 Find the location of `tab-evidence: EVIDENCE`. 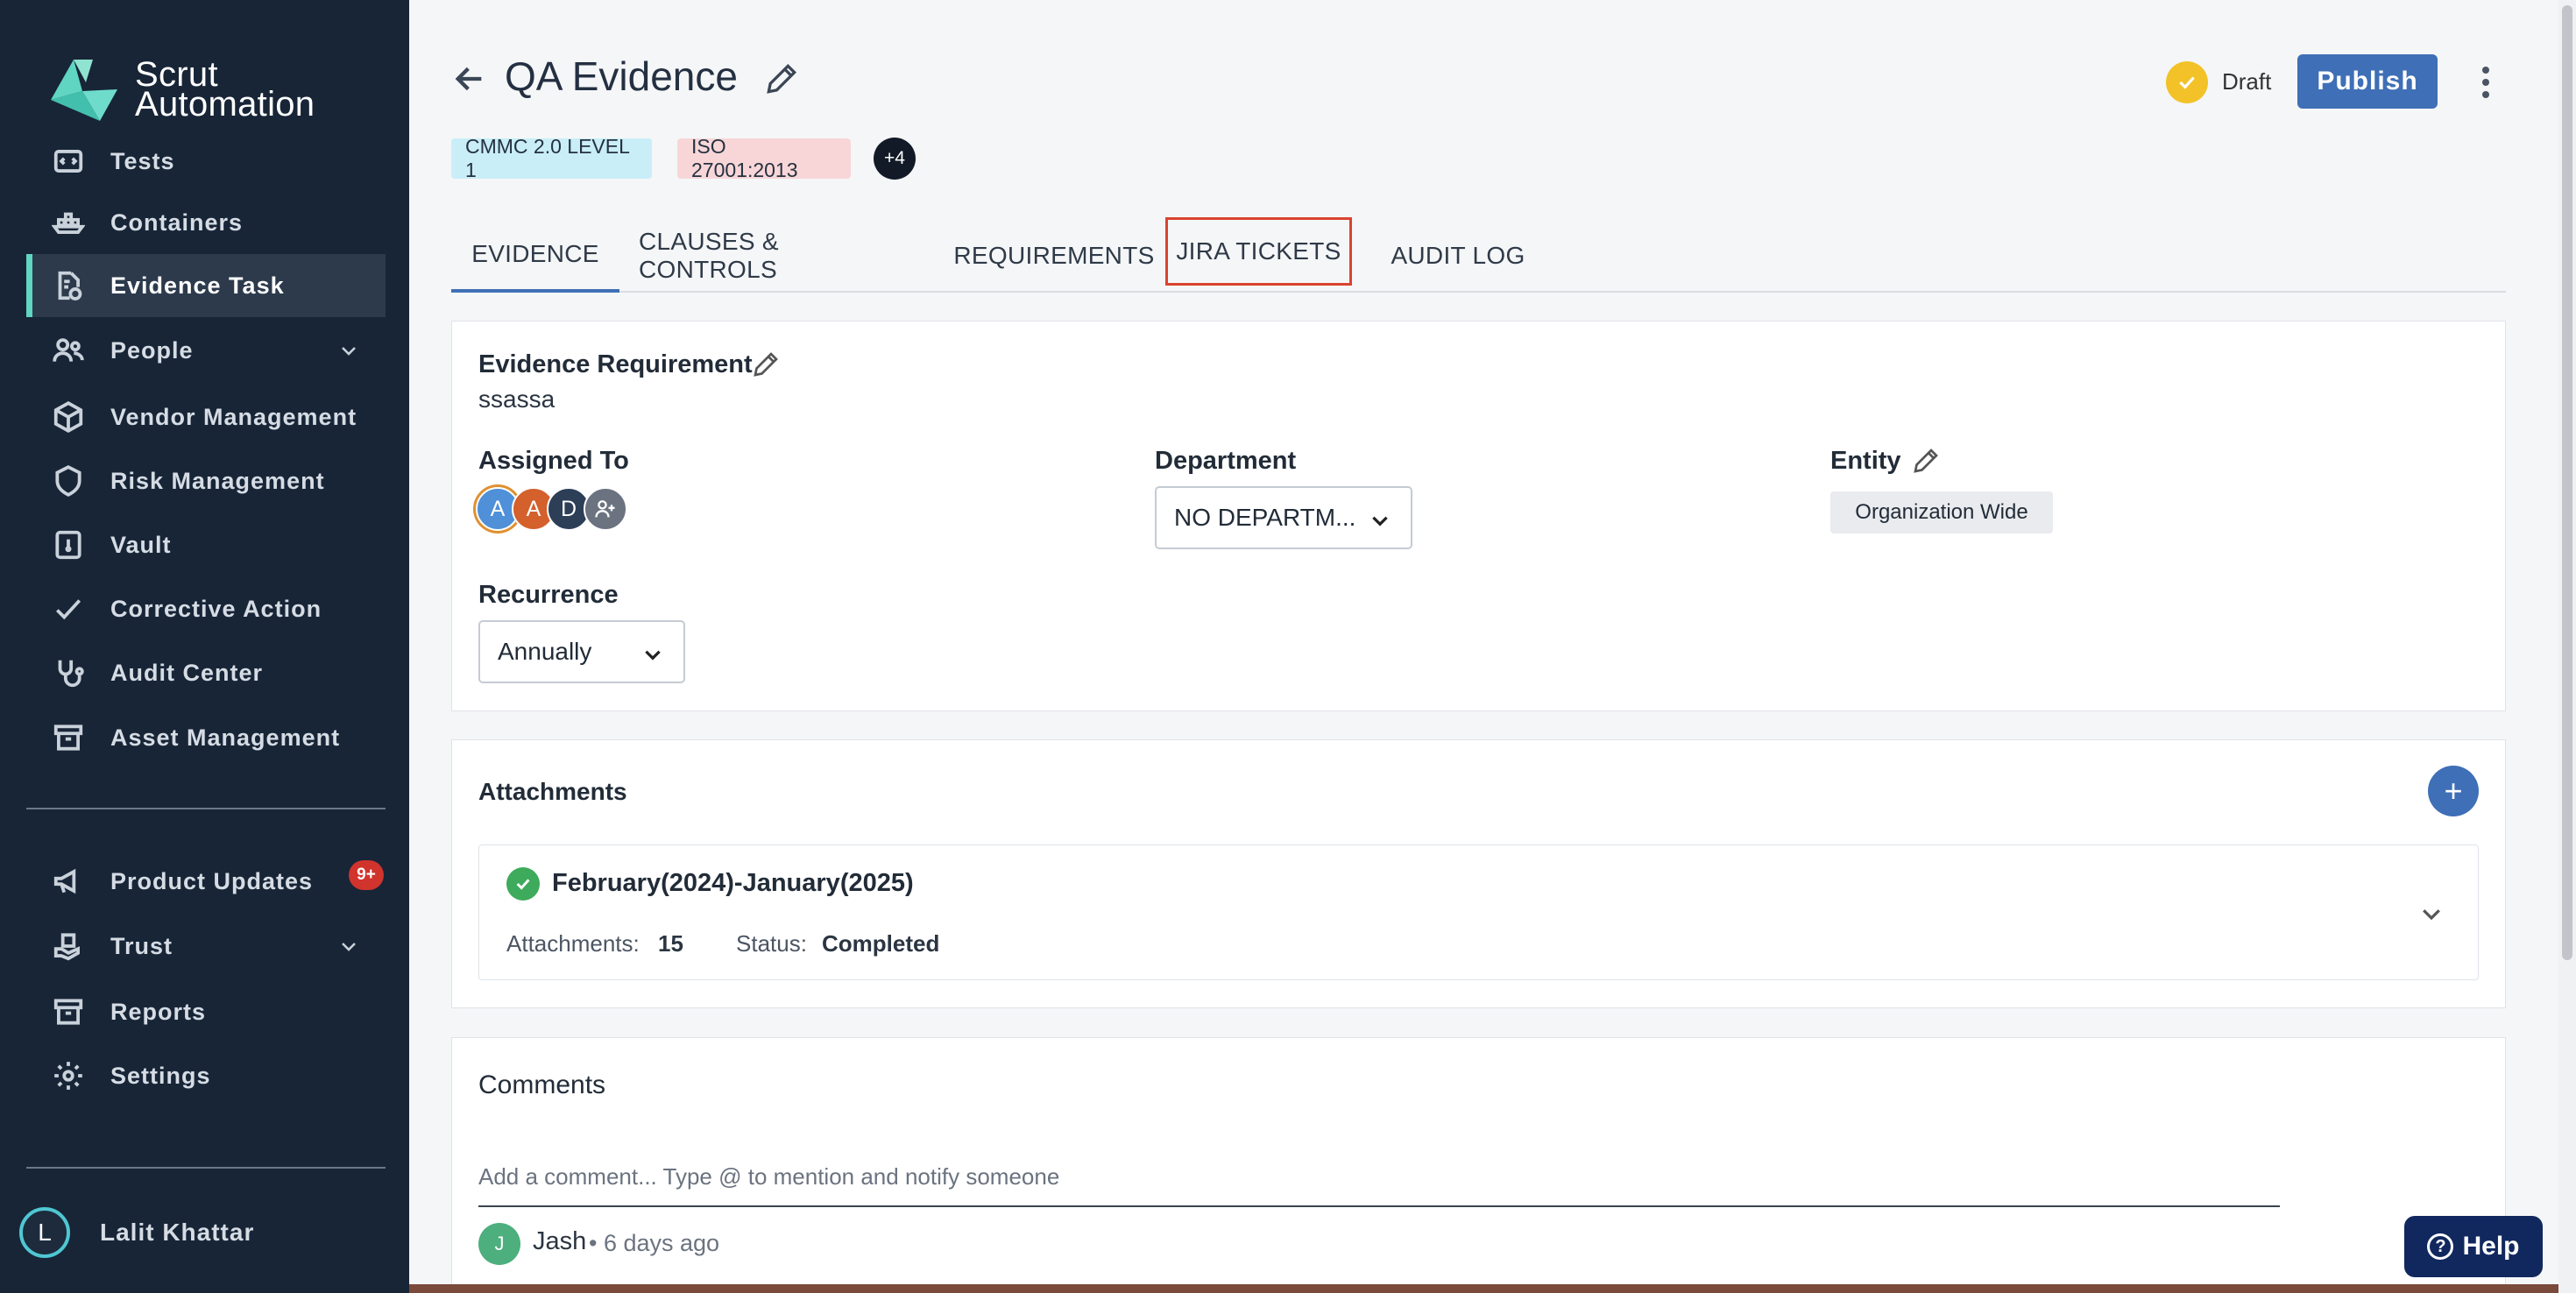

tab-evidence: EVIDENCE is located at coordinates (535, 256).